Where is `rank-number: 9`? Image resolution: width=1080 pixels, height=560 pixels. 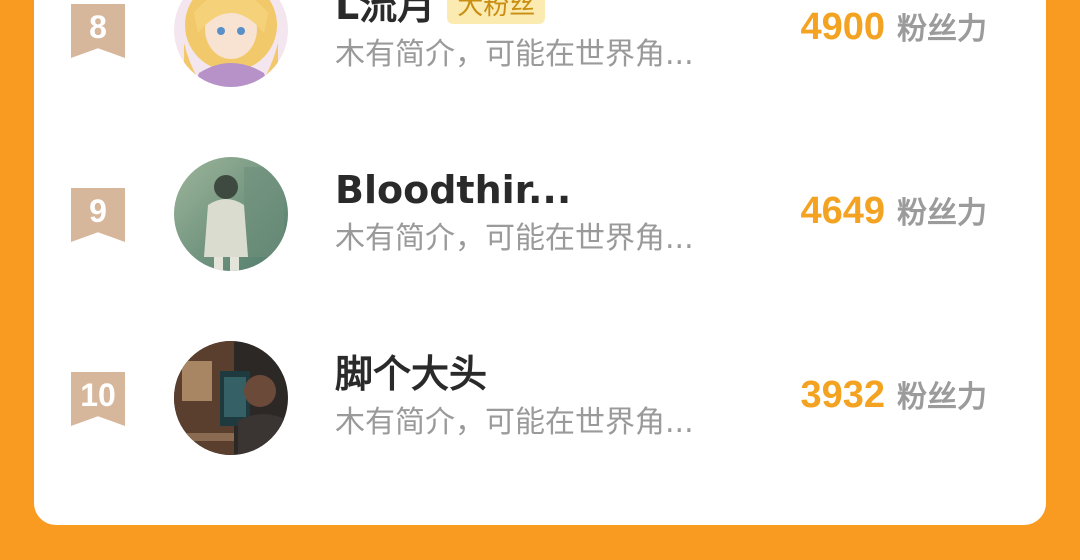
rank-number: 9 is located at coordinates (98, 211).